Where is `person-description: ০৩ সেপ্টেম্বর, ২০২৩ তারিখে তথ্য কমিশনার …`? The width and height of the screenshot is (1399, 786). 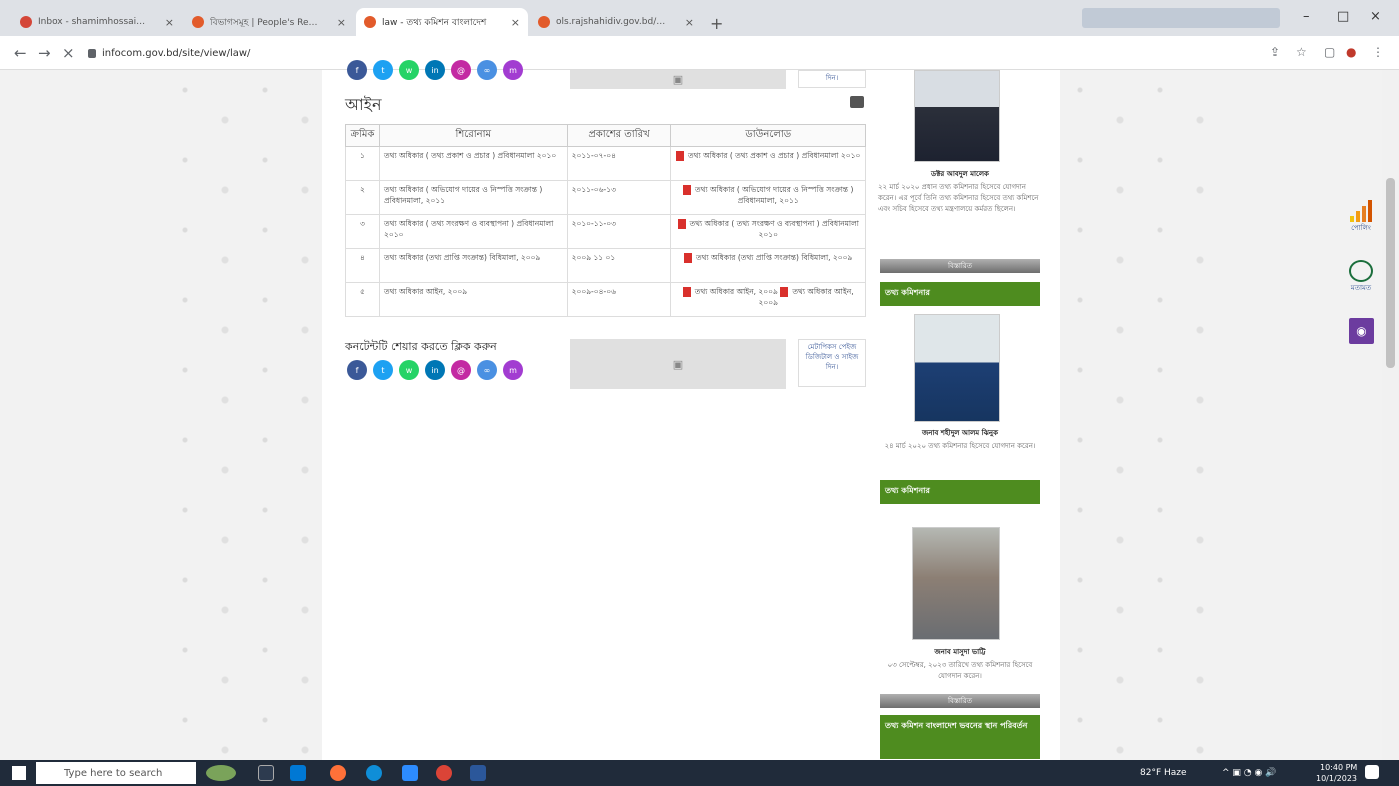 person-description: ০৩ সেপ্টেম্বর, ২০২৩ তারিখে তথ্য কমিশনার … is located at coordinates (960, 670).